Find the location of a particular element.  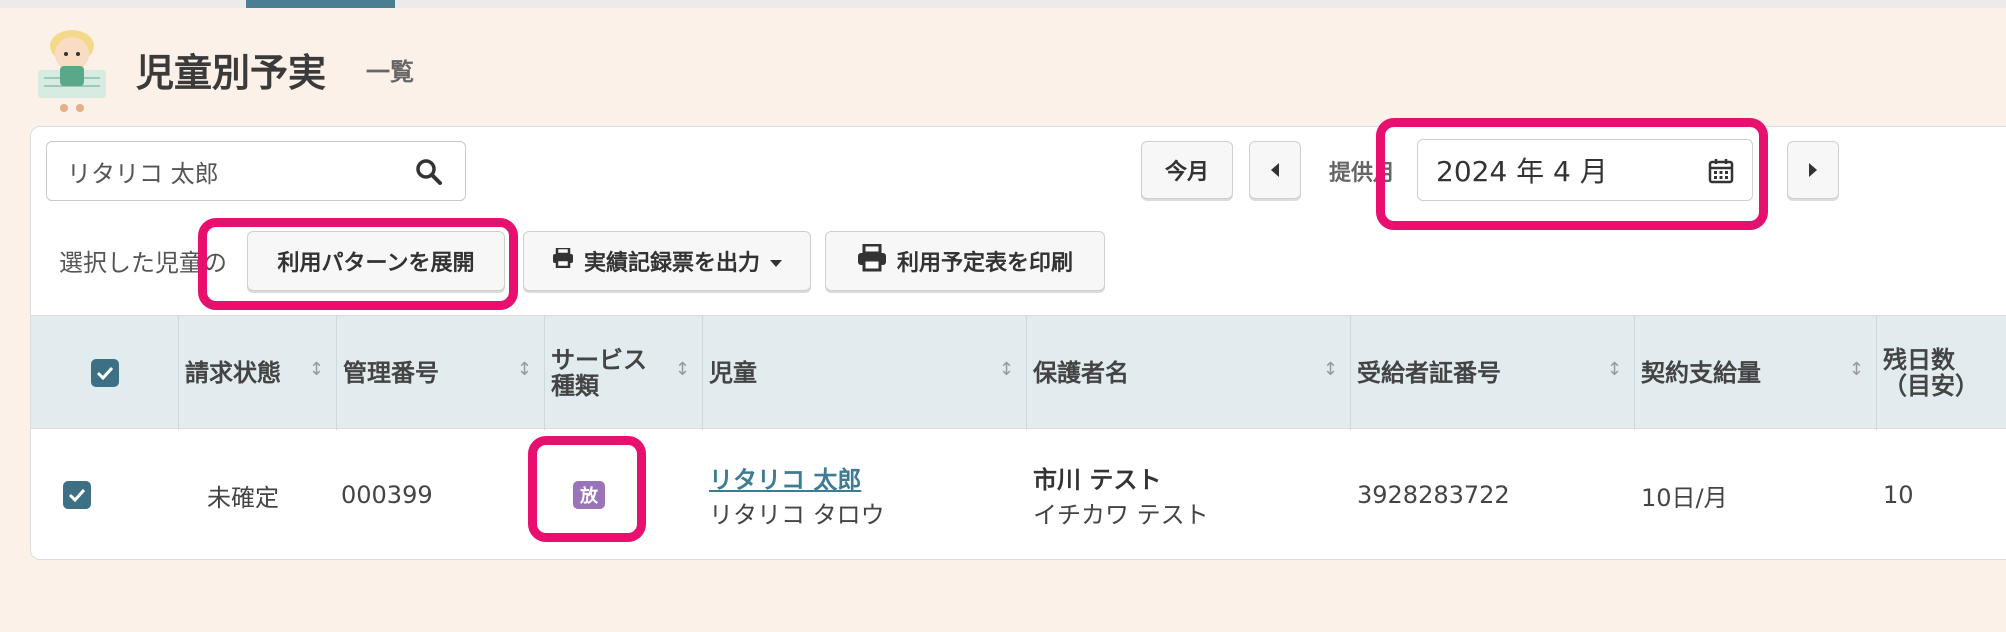

print-schedule-button: 利用予定表を印刷 is located at coordinates (965, 261).